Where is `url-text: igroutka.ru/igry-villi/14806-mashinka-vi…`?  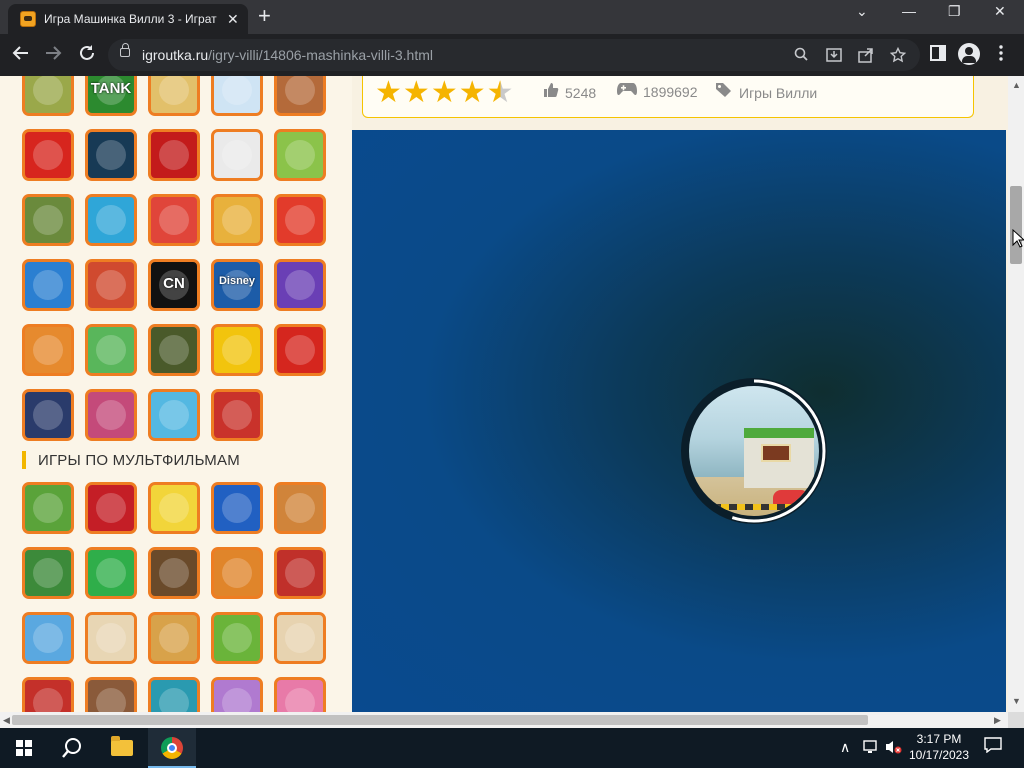
url-text: igroutka.ru/igry-villi/14806-mashinka-vi… is located at coordinates (287, 55).